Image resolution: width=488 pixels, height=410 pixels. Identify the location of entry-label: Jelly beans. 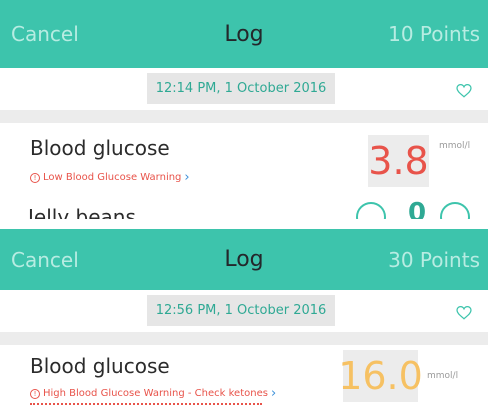
(82, 212).